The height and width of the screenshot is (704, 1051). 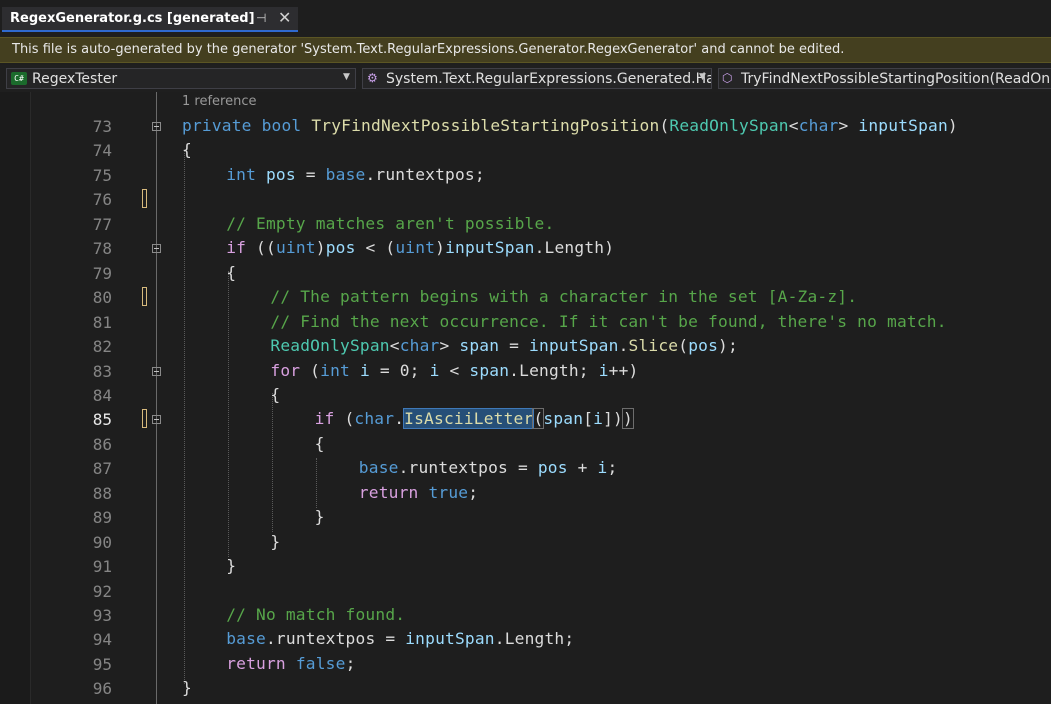 What do you see at coordinates (400, 639) in the screenshot?
I see `code-text: base.runtextpos = inputSpan.Length;` at bounding box center [400, 639].